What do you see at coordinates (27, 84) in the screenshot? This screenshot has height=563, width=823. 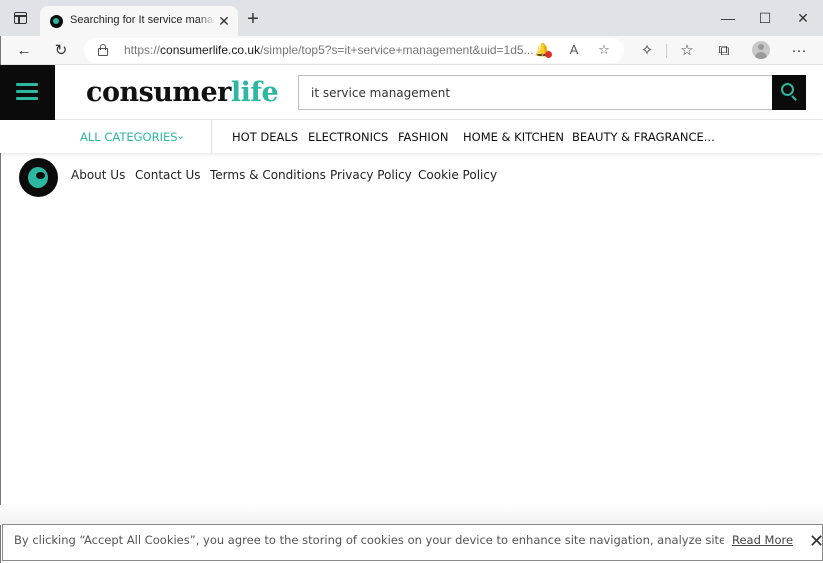 I see `menu-icon` at bounding box center [27, 84].